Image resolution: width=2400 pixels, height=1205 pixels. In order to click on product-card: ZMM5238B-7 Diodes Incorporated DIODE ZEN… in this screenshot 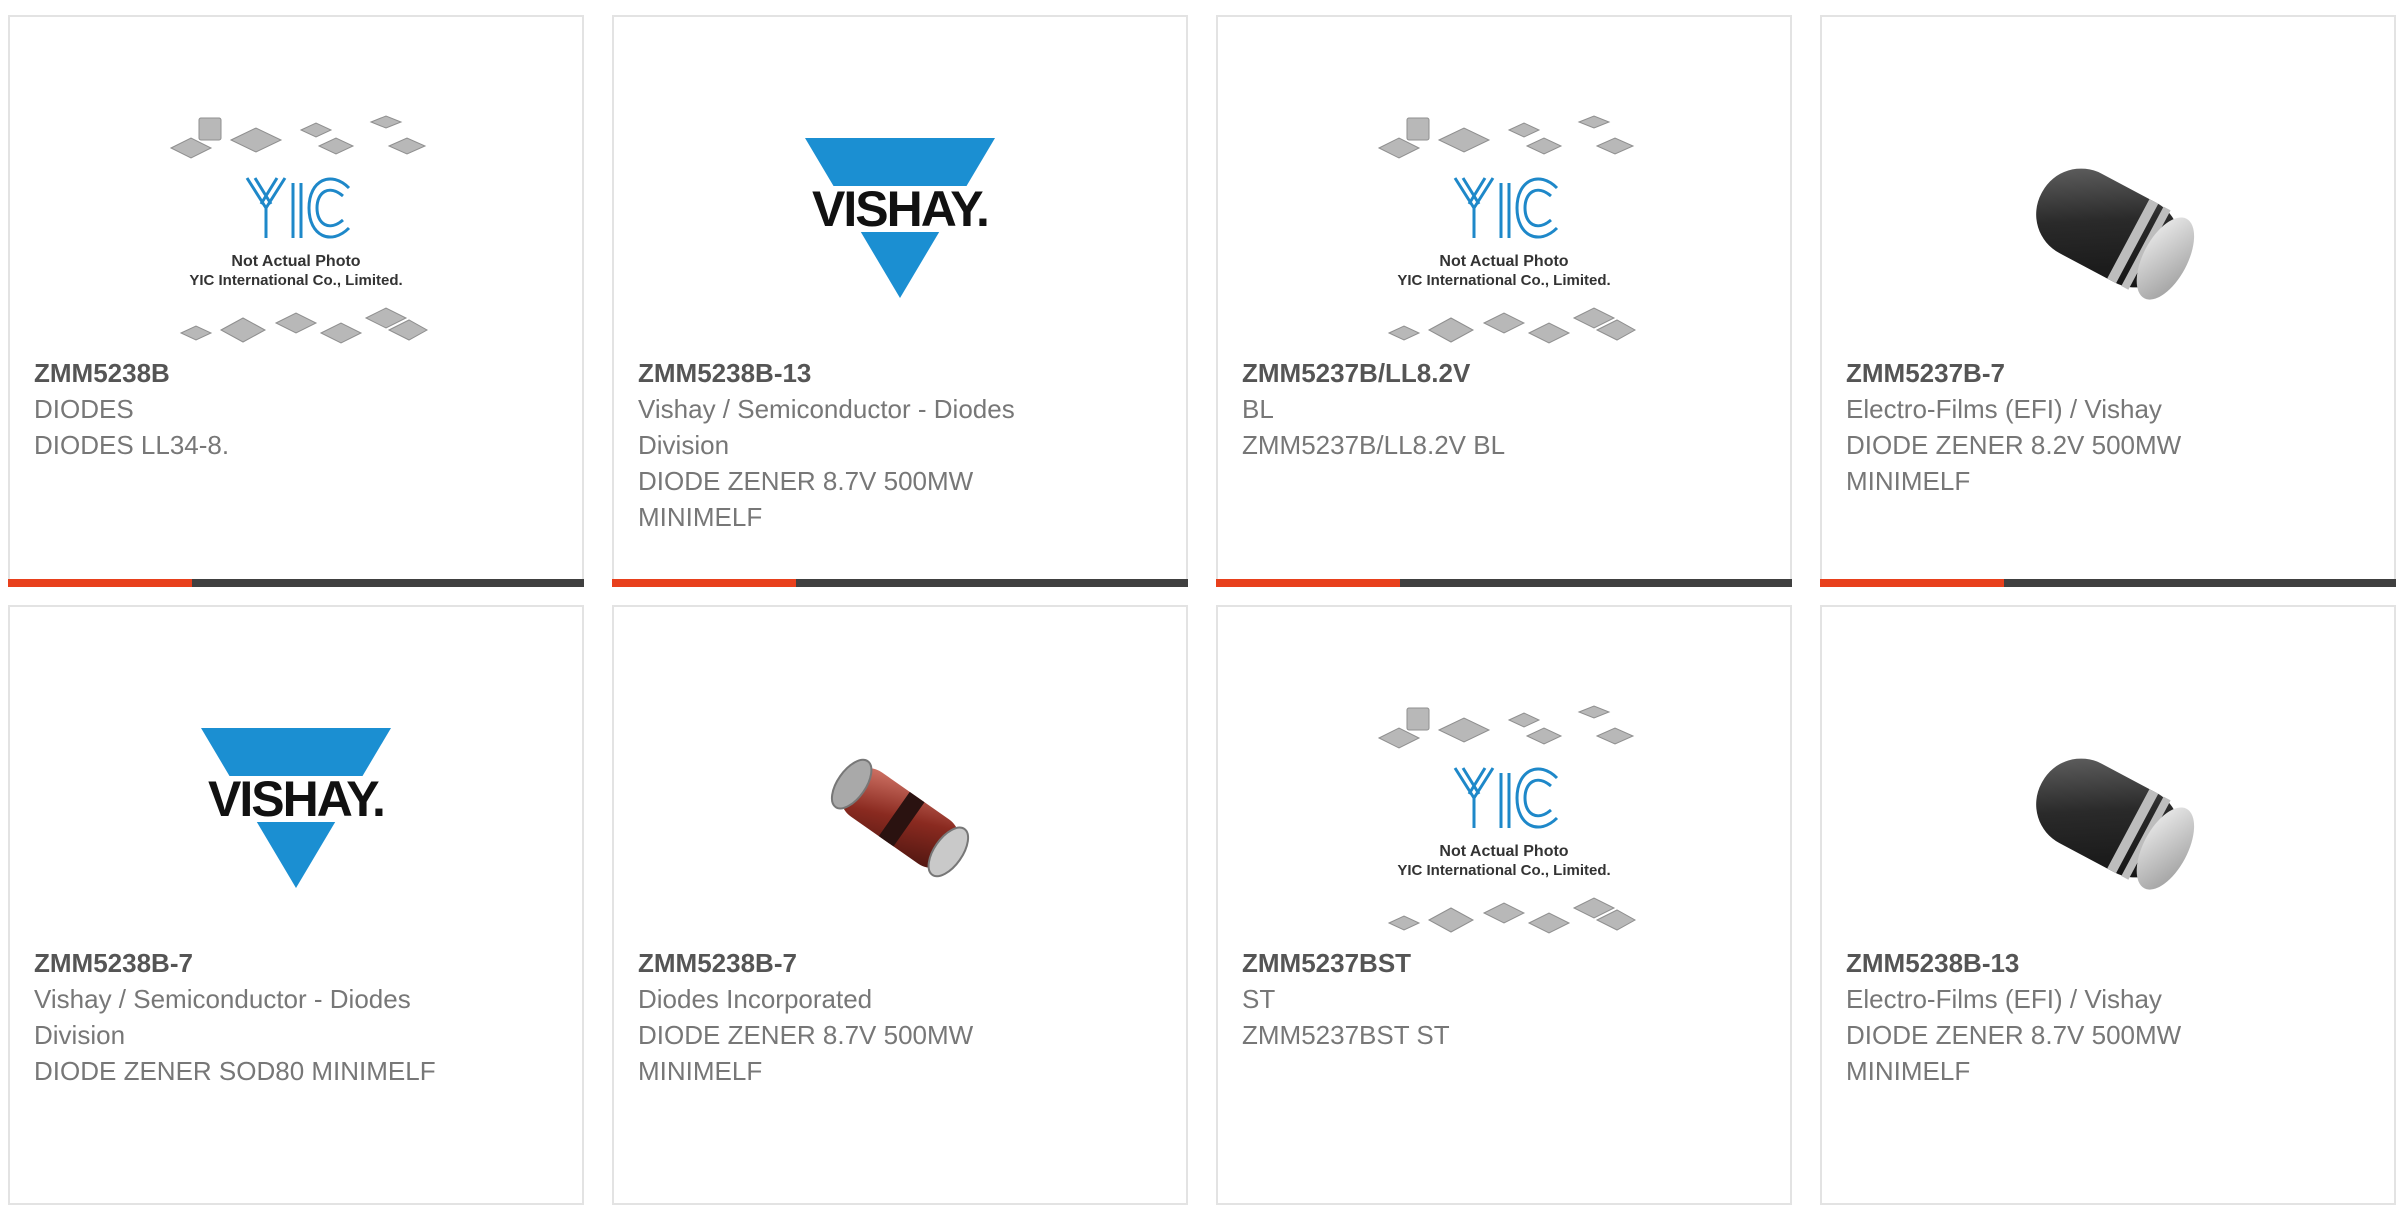, I will do `click(900, 905)`.